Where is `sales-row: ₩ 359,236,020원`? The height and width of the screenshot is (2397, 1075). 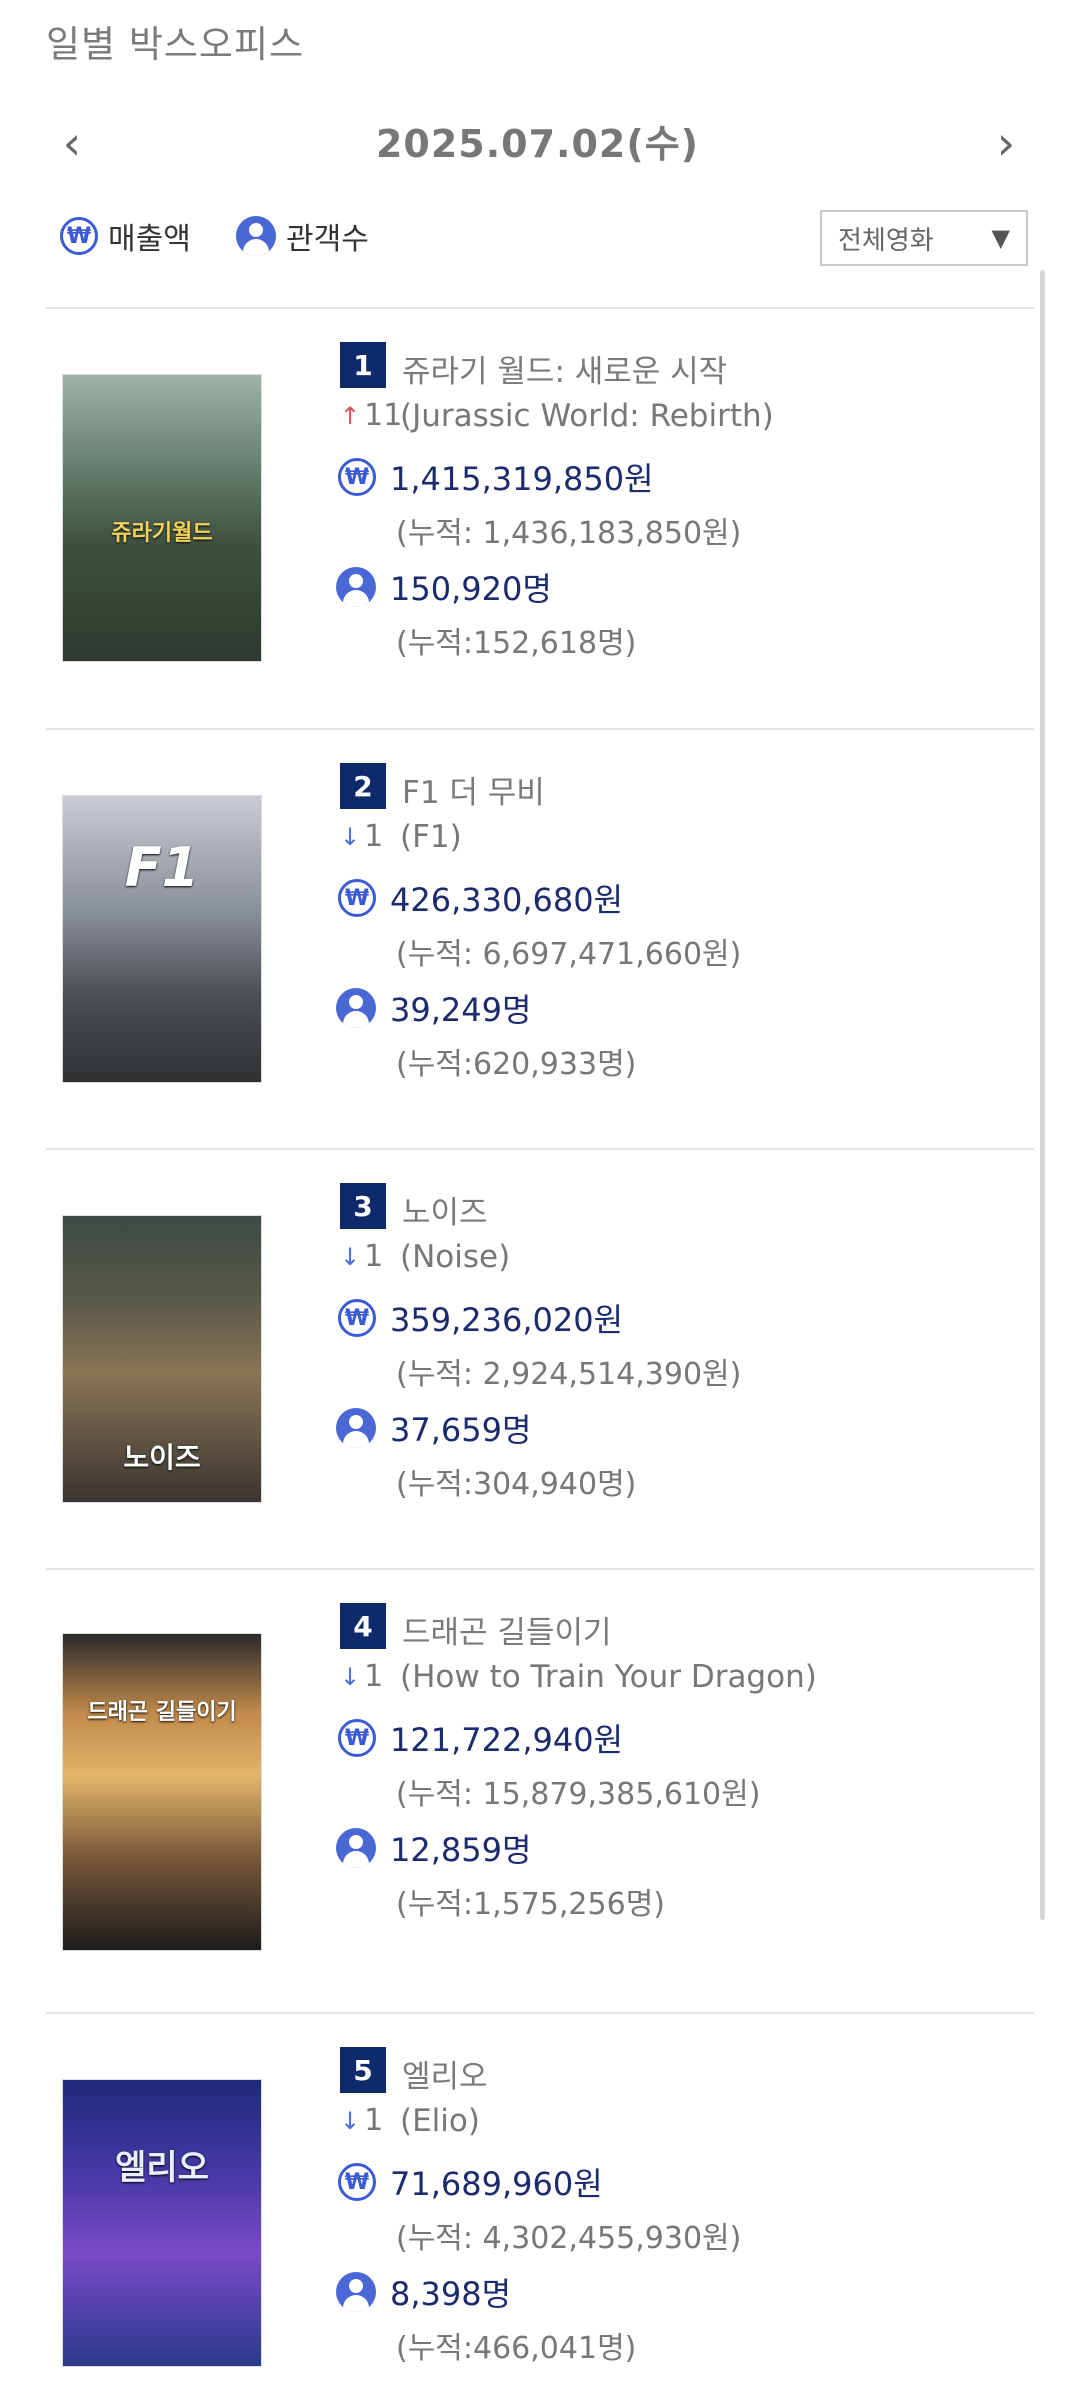 sales-row: ₩ 359,236,020원 is located at coordinates (480, 1318).